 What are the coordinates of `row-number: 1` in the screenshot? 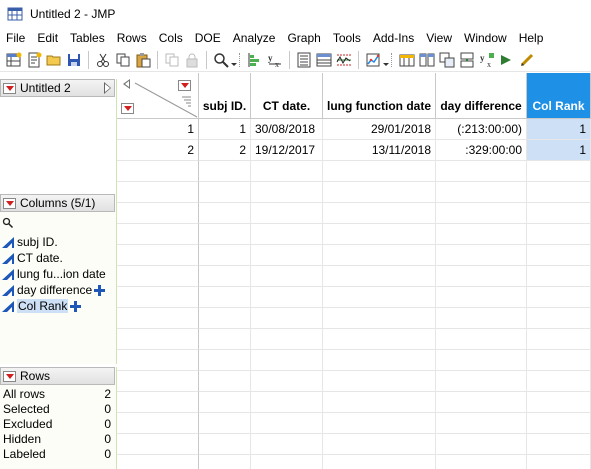 It's located at (158, 129).